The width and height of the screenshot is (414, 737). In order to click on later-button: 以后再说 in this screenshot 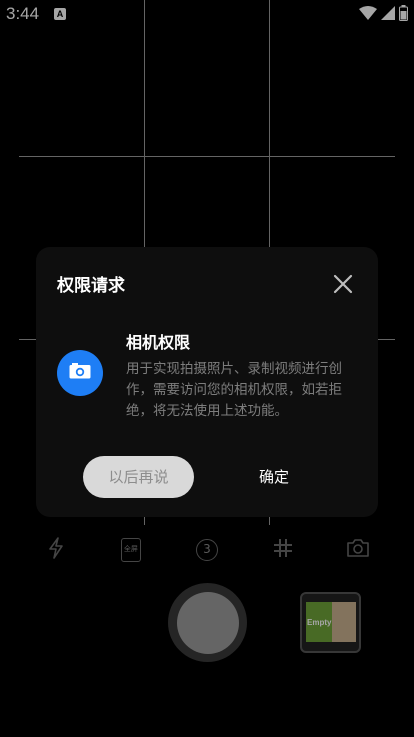, I will do `click(138, 477)`.